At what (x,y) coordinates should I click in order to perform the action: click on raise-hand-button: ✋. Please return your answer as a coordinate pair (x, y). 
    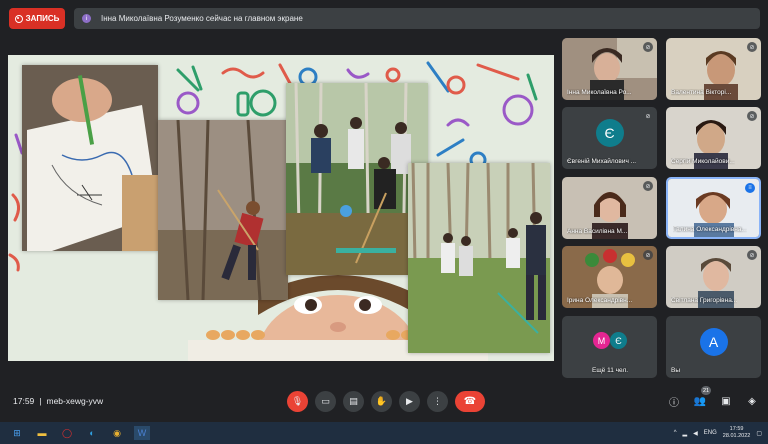
    Looking at the image, I should click on (381, 401).